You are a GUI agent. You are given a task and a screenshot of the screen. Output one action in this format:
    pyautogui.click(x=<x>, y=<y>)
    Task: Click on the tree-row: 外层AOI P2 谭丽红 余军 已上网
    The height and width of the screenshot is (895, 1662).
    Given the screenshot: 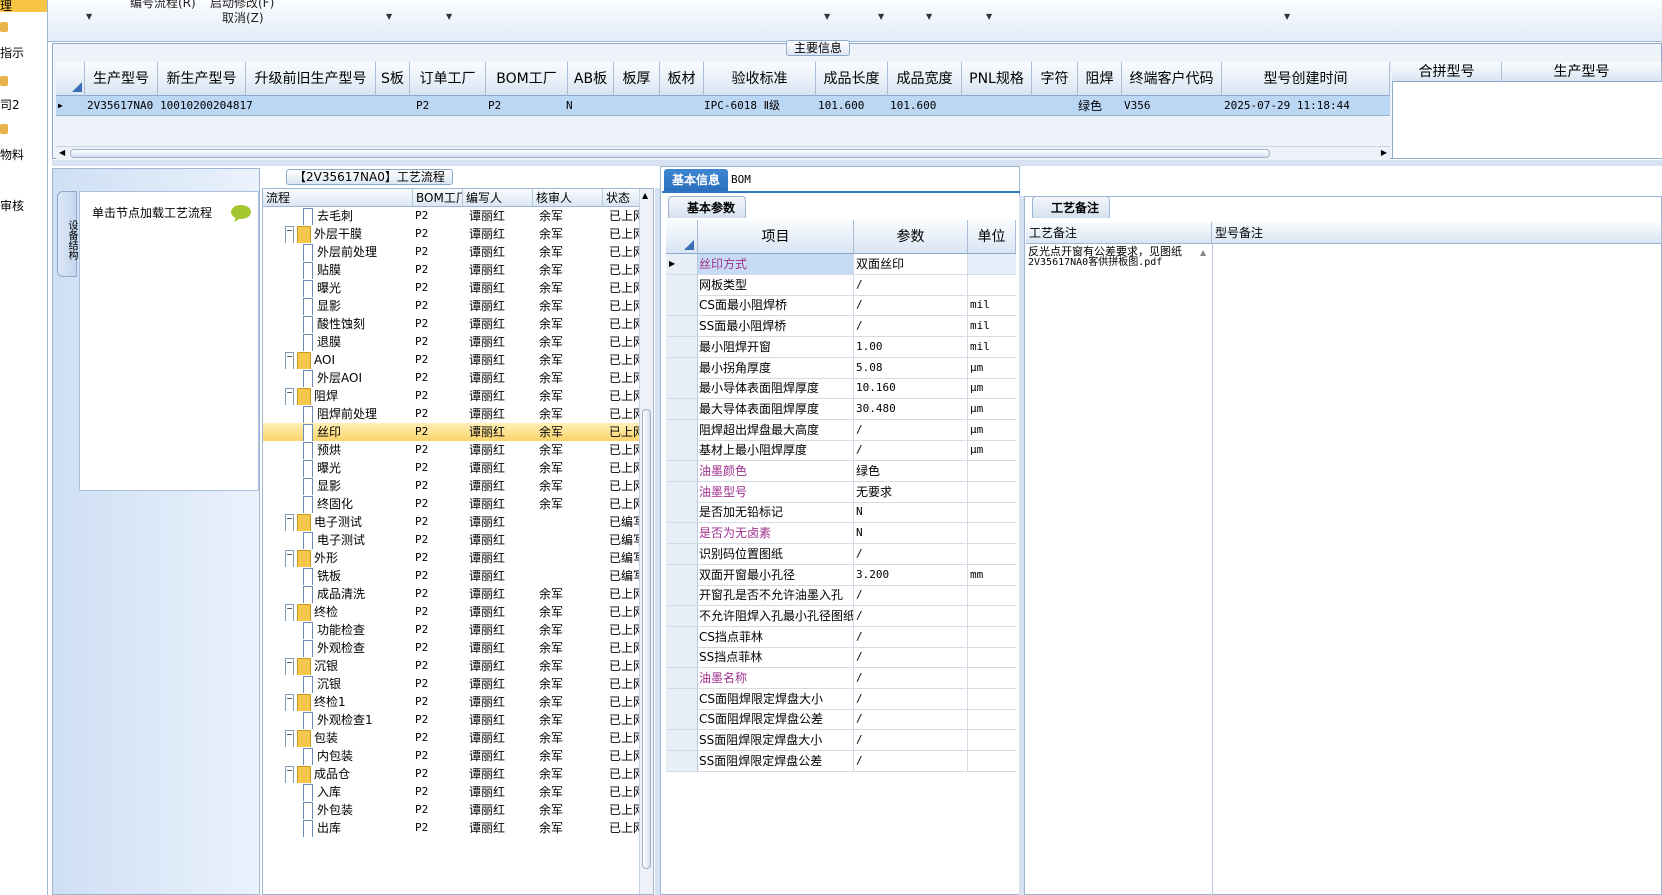 What is the action you would take?
    pyautogui.click(x=453, y=378)
    